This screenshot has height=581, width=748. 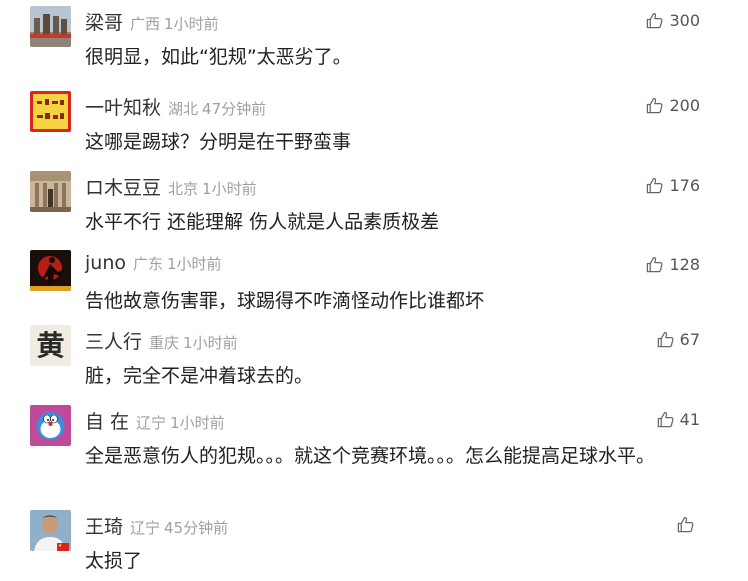 What do you see at coordinates (123, 186) in the screenshot?
I see `username: ロ木豆豆` at bounding box center [123, 186].